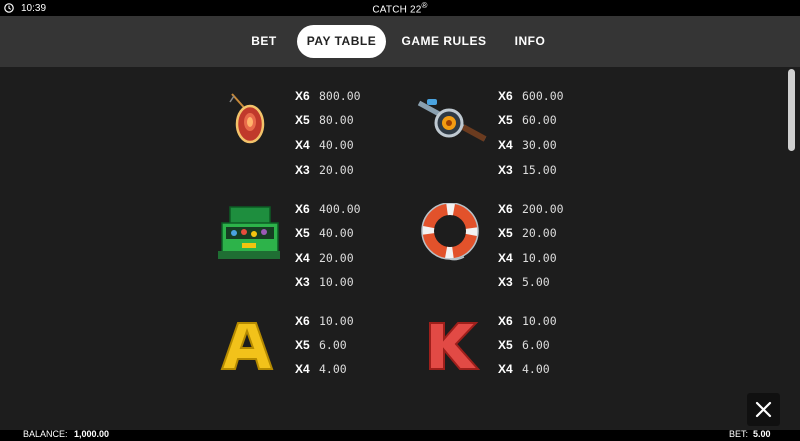 This screenshot has width=800, height=441. I want to click on pay-row: X6 200.00, so click(531, 209).